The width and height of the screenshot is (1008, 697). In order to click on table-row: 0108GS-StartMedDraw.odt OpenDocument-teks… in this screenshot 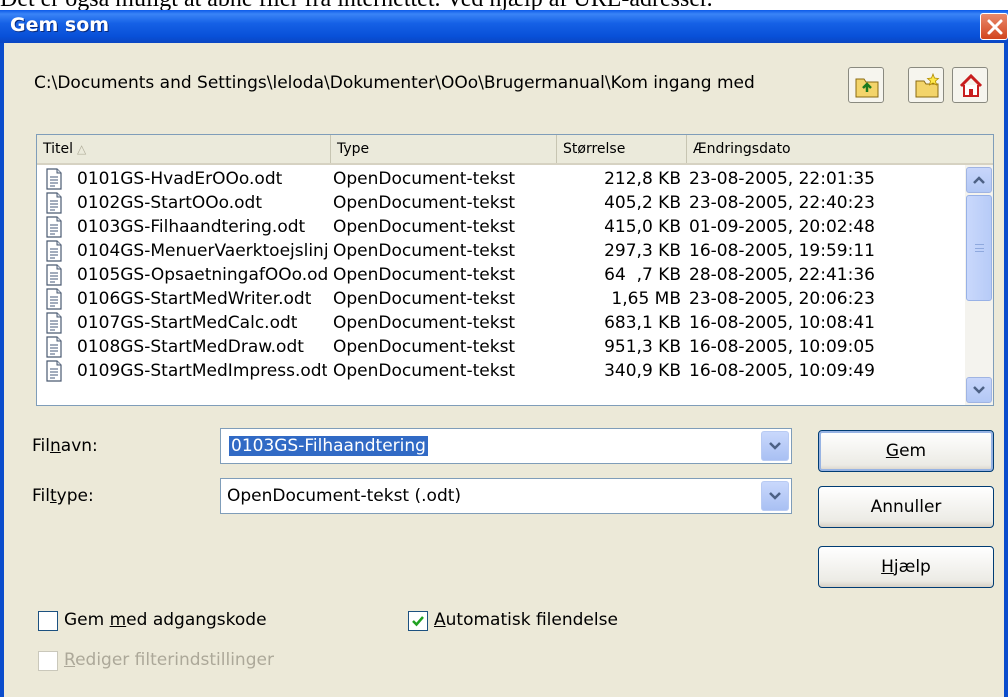, I will do `click(501, 347)`.